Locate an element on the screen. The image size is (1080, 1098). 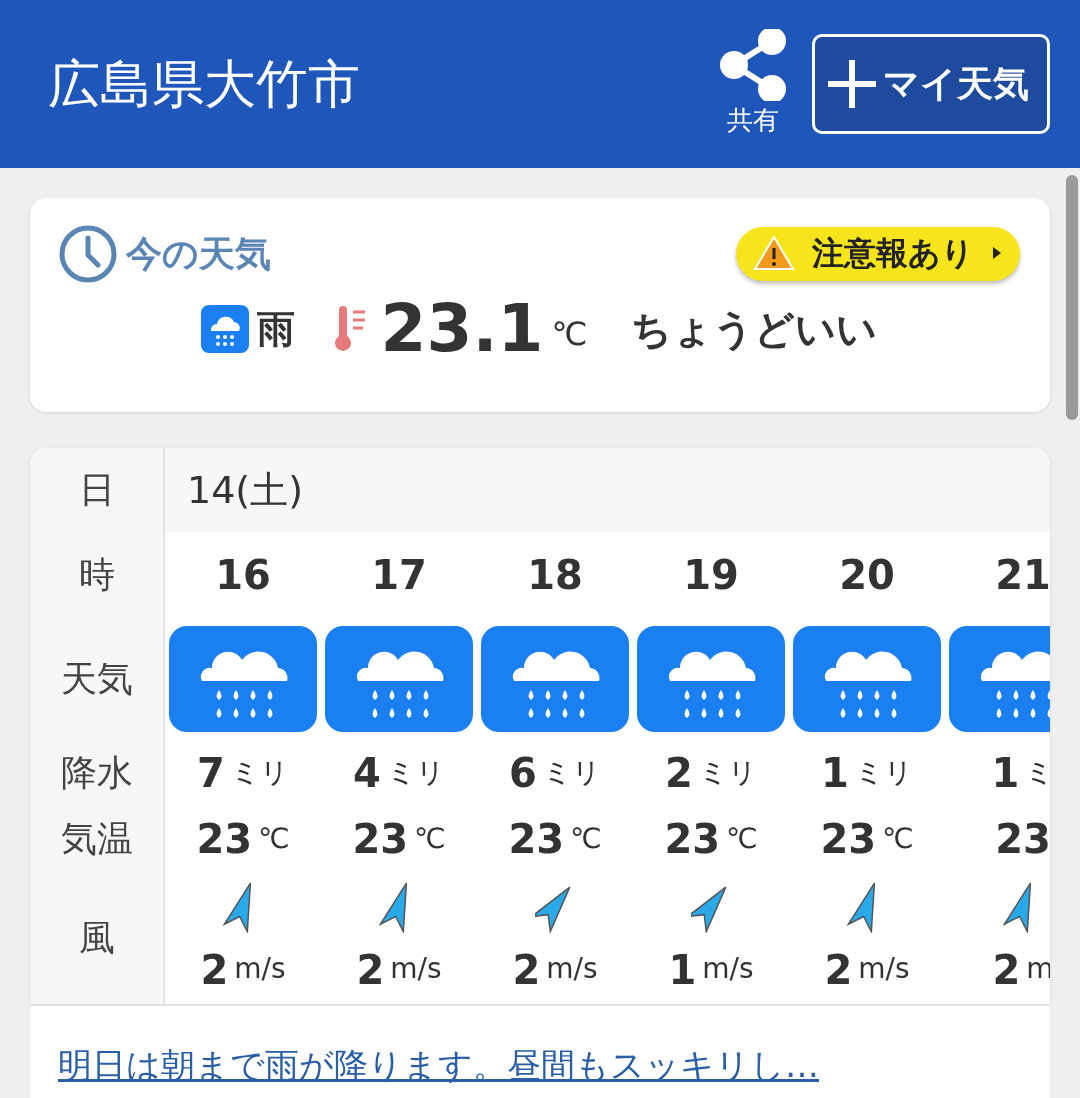
alert-button: 注意報あり is located at coordinates (878, 254).